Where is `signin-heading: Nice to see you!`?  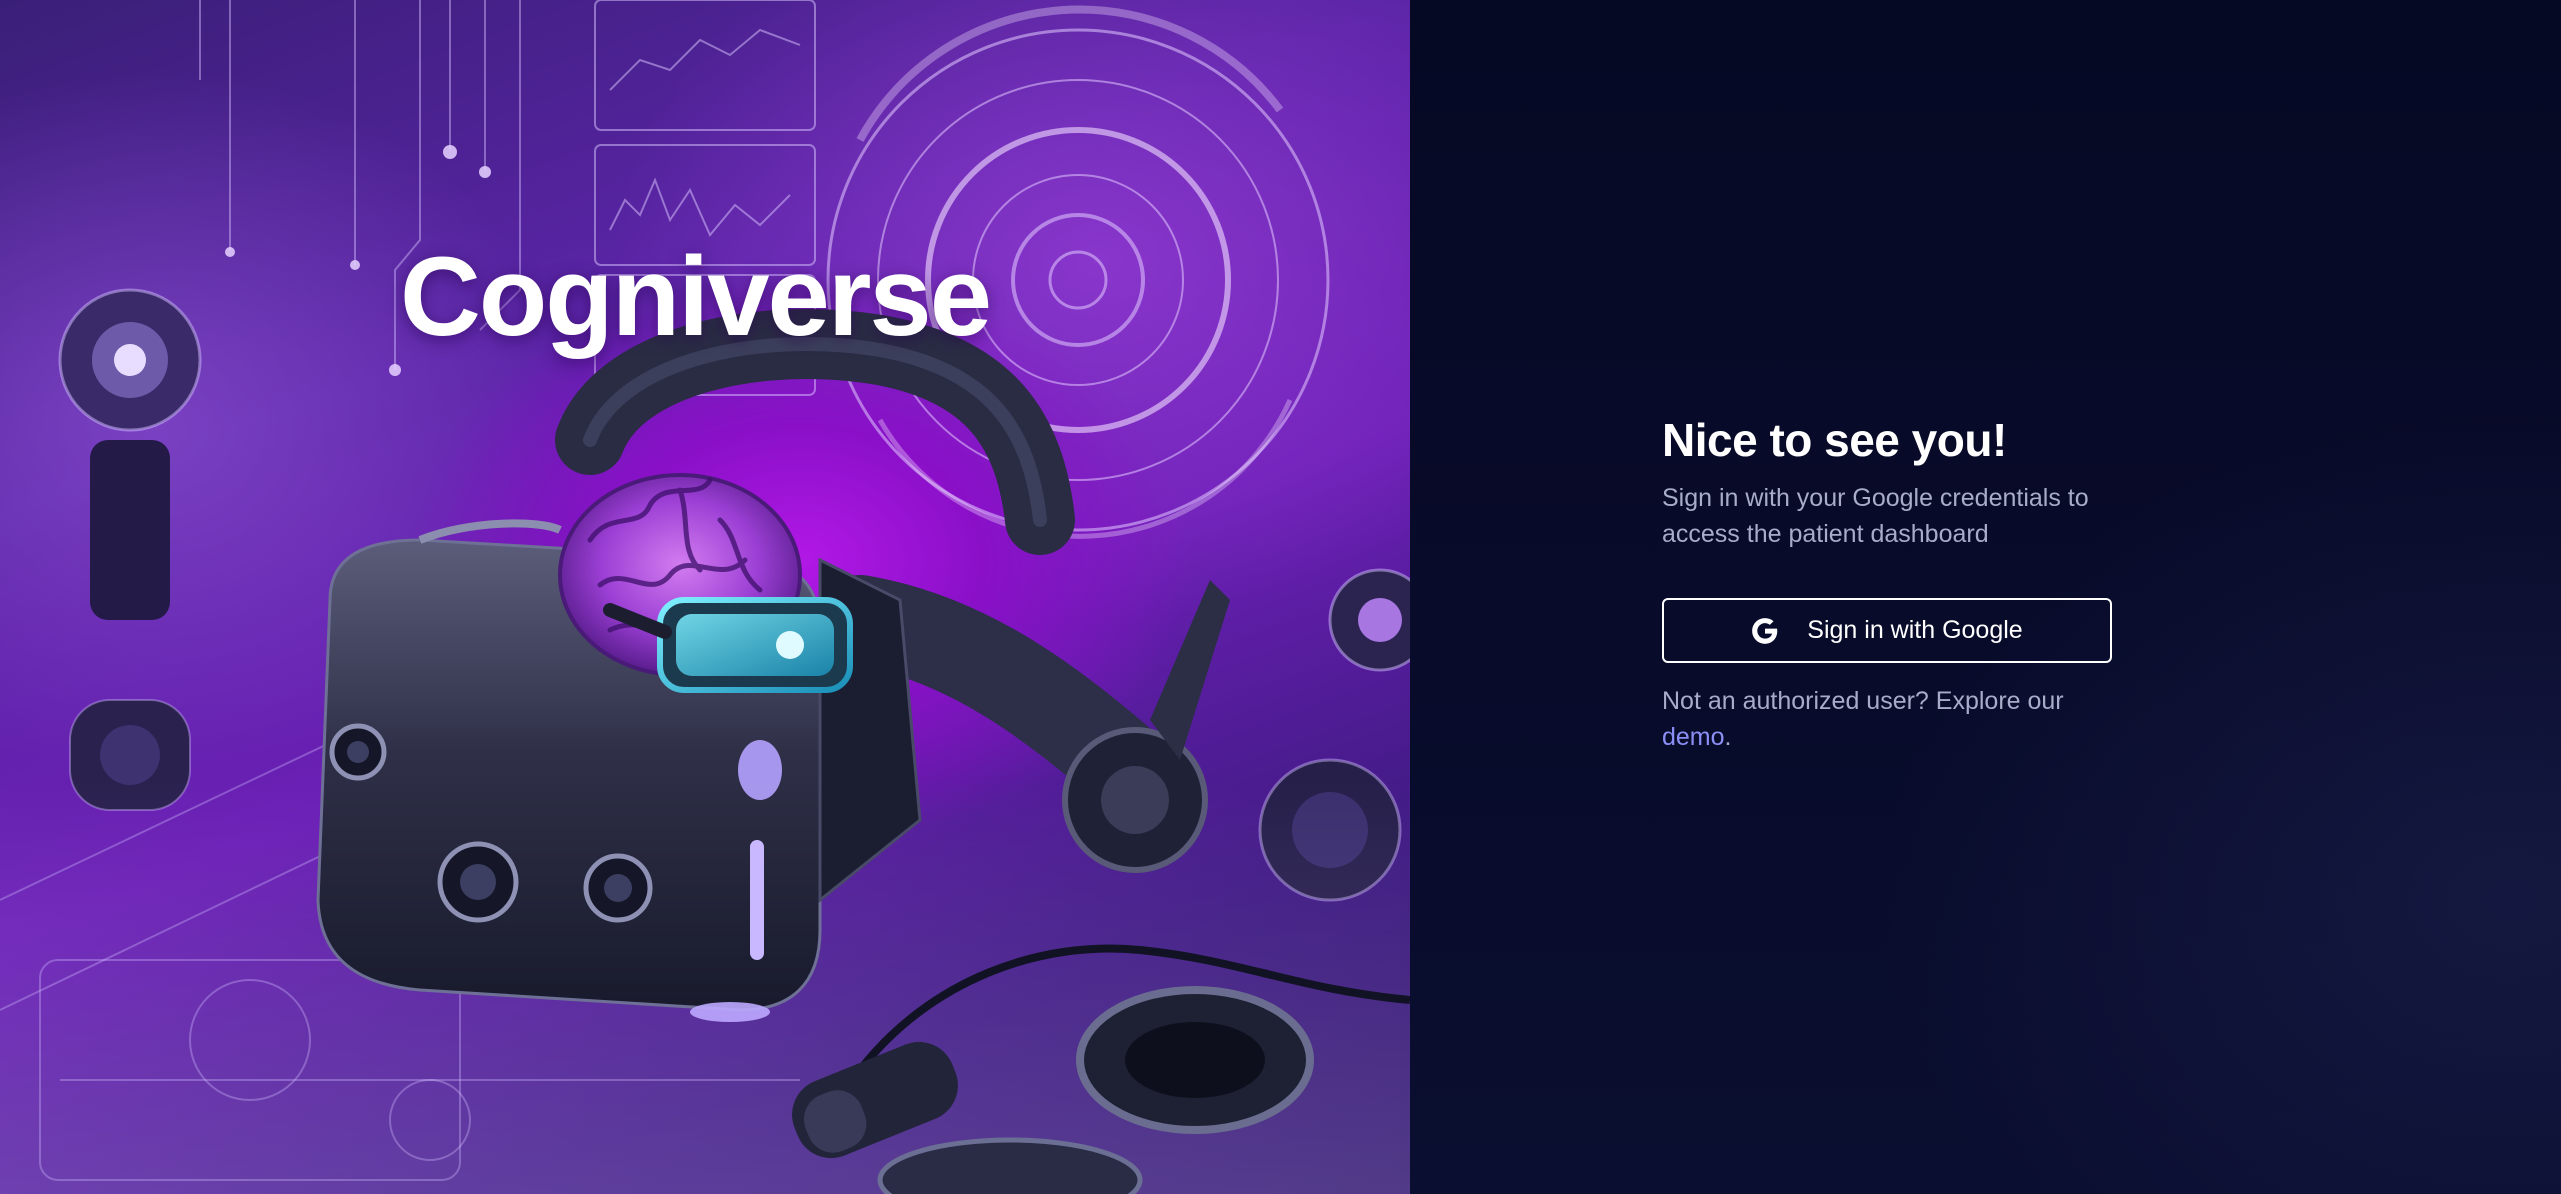
signin-heading: Nice to see you! is located at coordinates (1834, 440).